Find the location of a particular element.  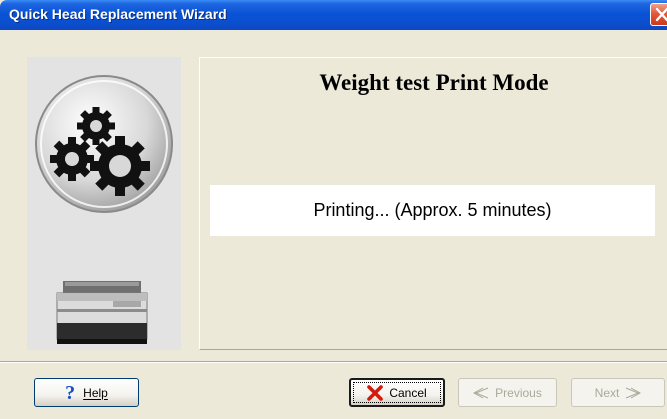

cancel-button: Cancel is located at coordinates (397, 392).